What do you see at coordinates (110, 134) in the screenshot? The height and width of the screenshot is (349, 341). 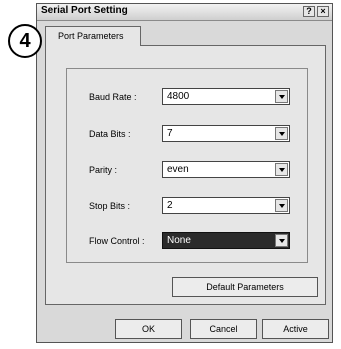 I see `data-bits-label: Data Bits :` at bounding box center [110, 134].